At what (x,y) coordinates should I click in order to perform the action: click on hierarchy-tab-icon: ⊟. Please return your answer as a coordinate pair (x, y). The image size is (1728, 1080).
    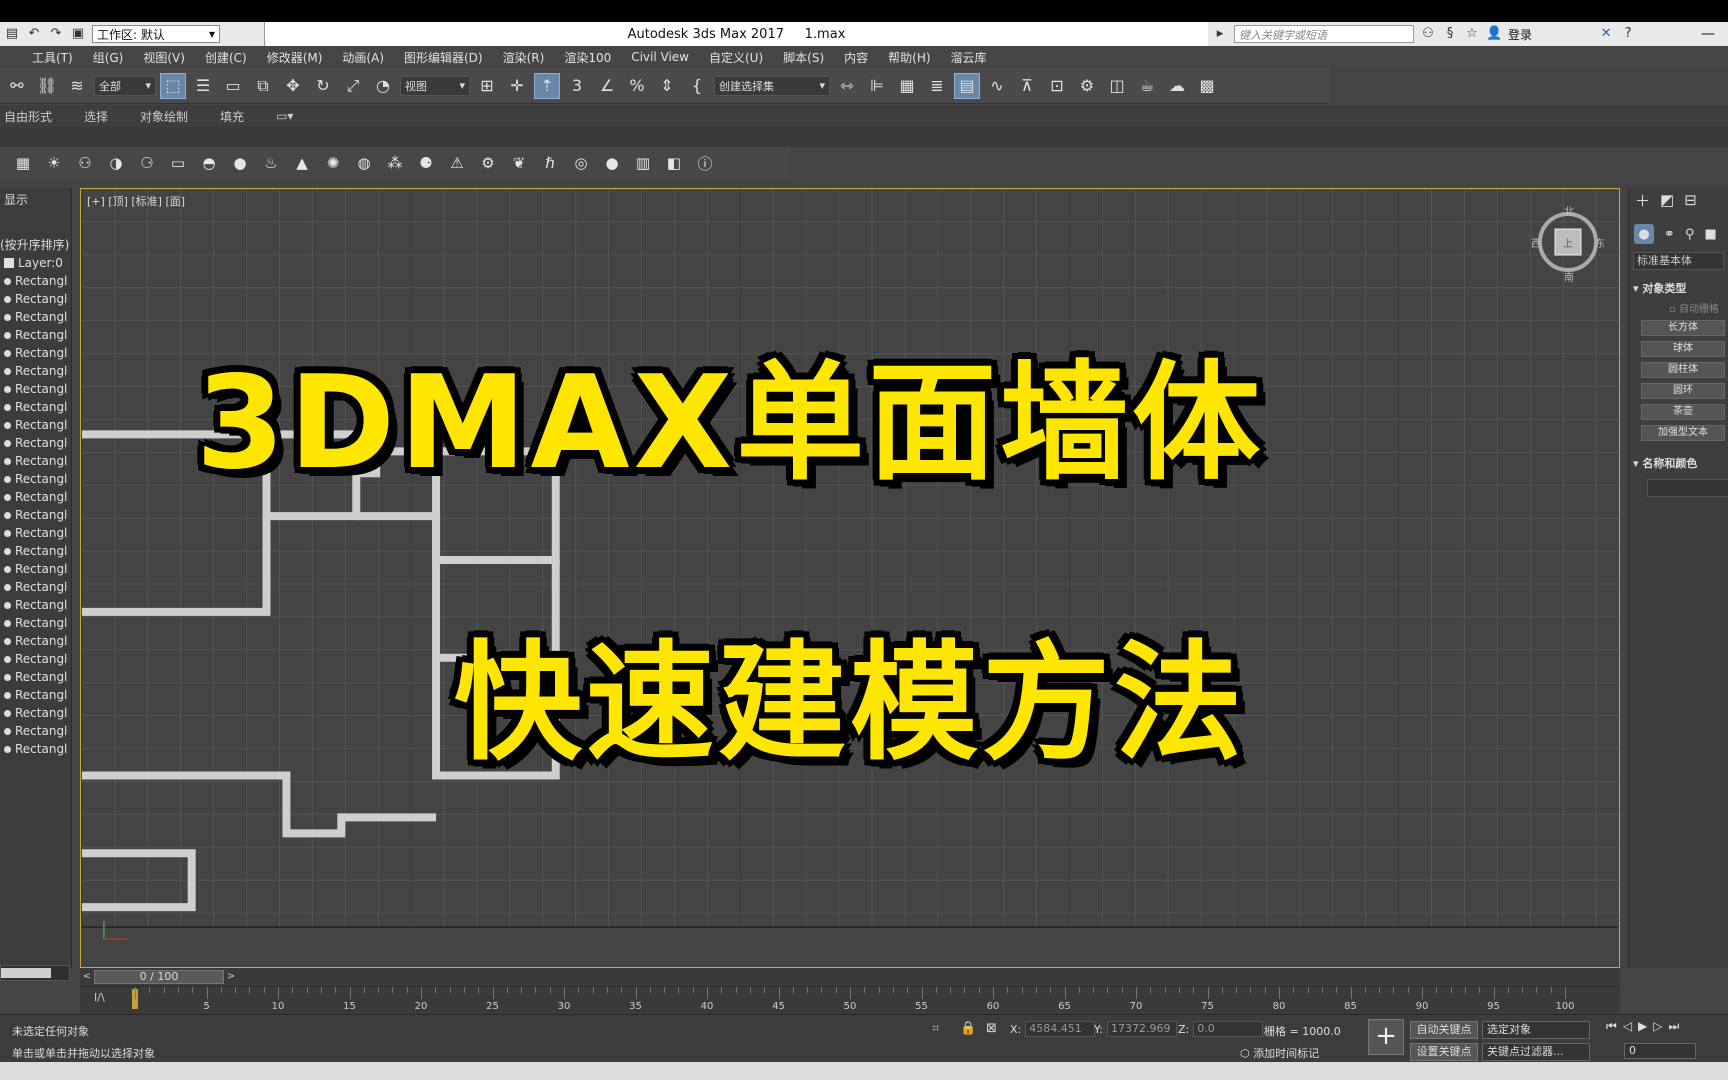
    Looking at the image, I should click on (1690, 200).